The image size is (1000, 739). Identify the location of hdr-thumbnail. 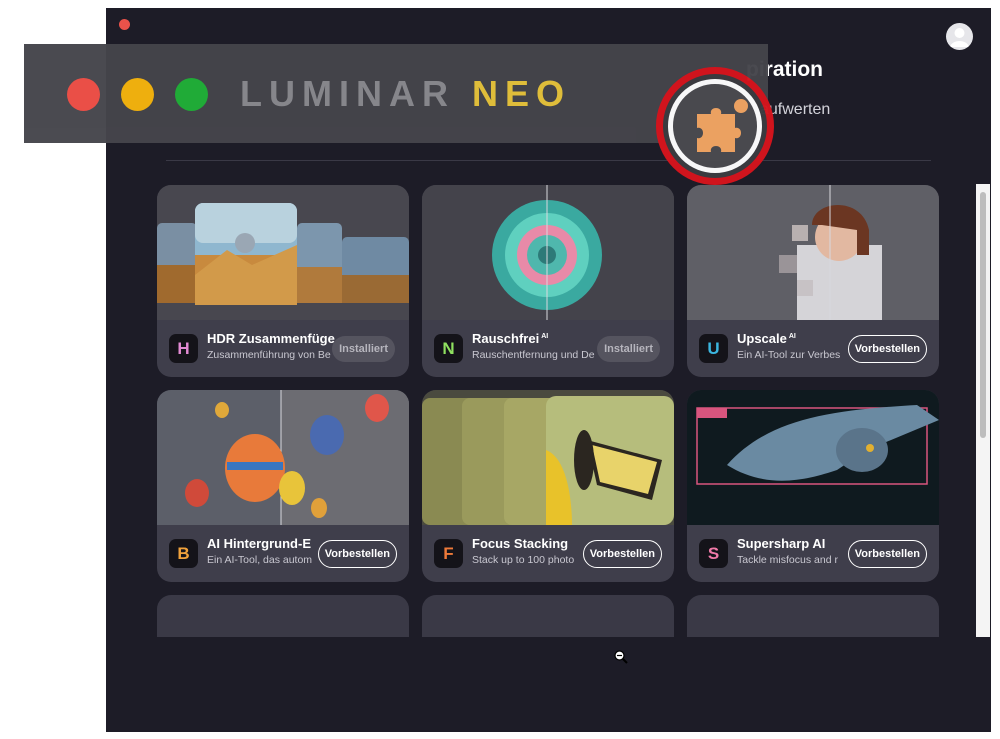
(283, 252).